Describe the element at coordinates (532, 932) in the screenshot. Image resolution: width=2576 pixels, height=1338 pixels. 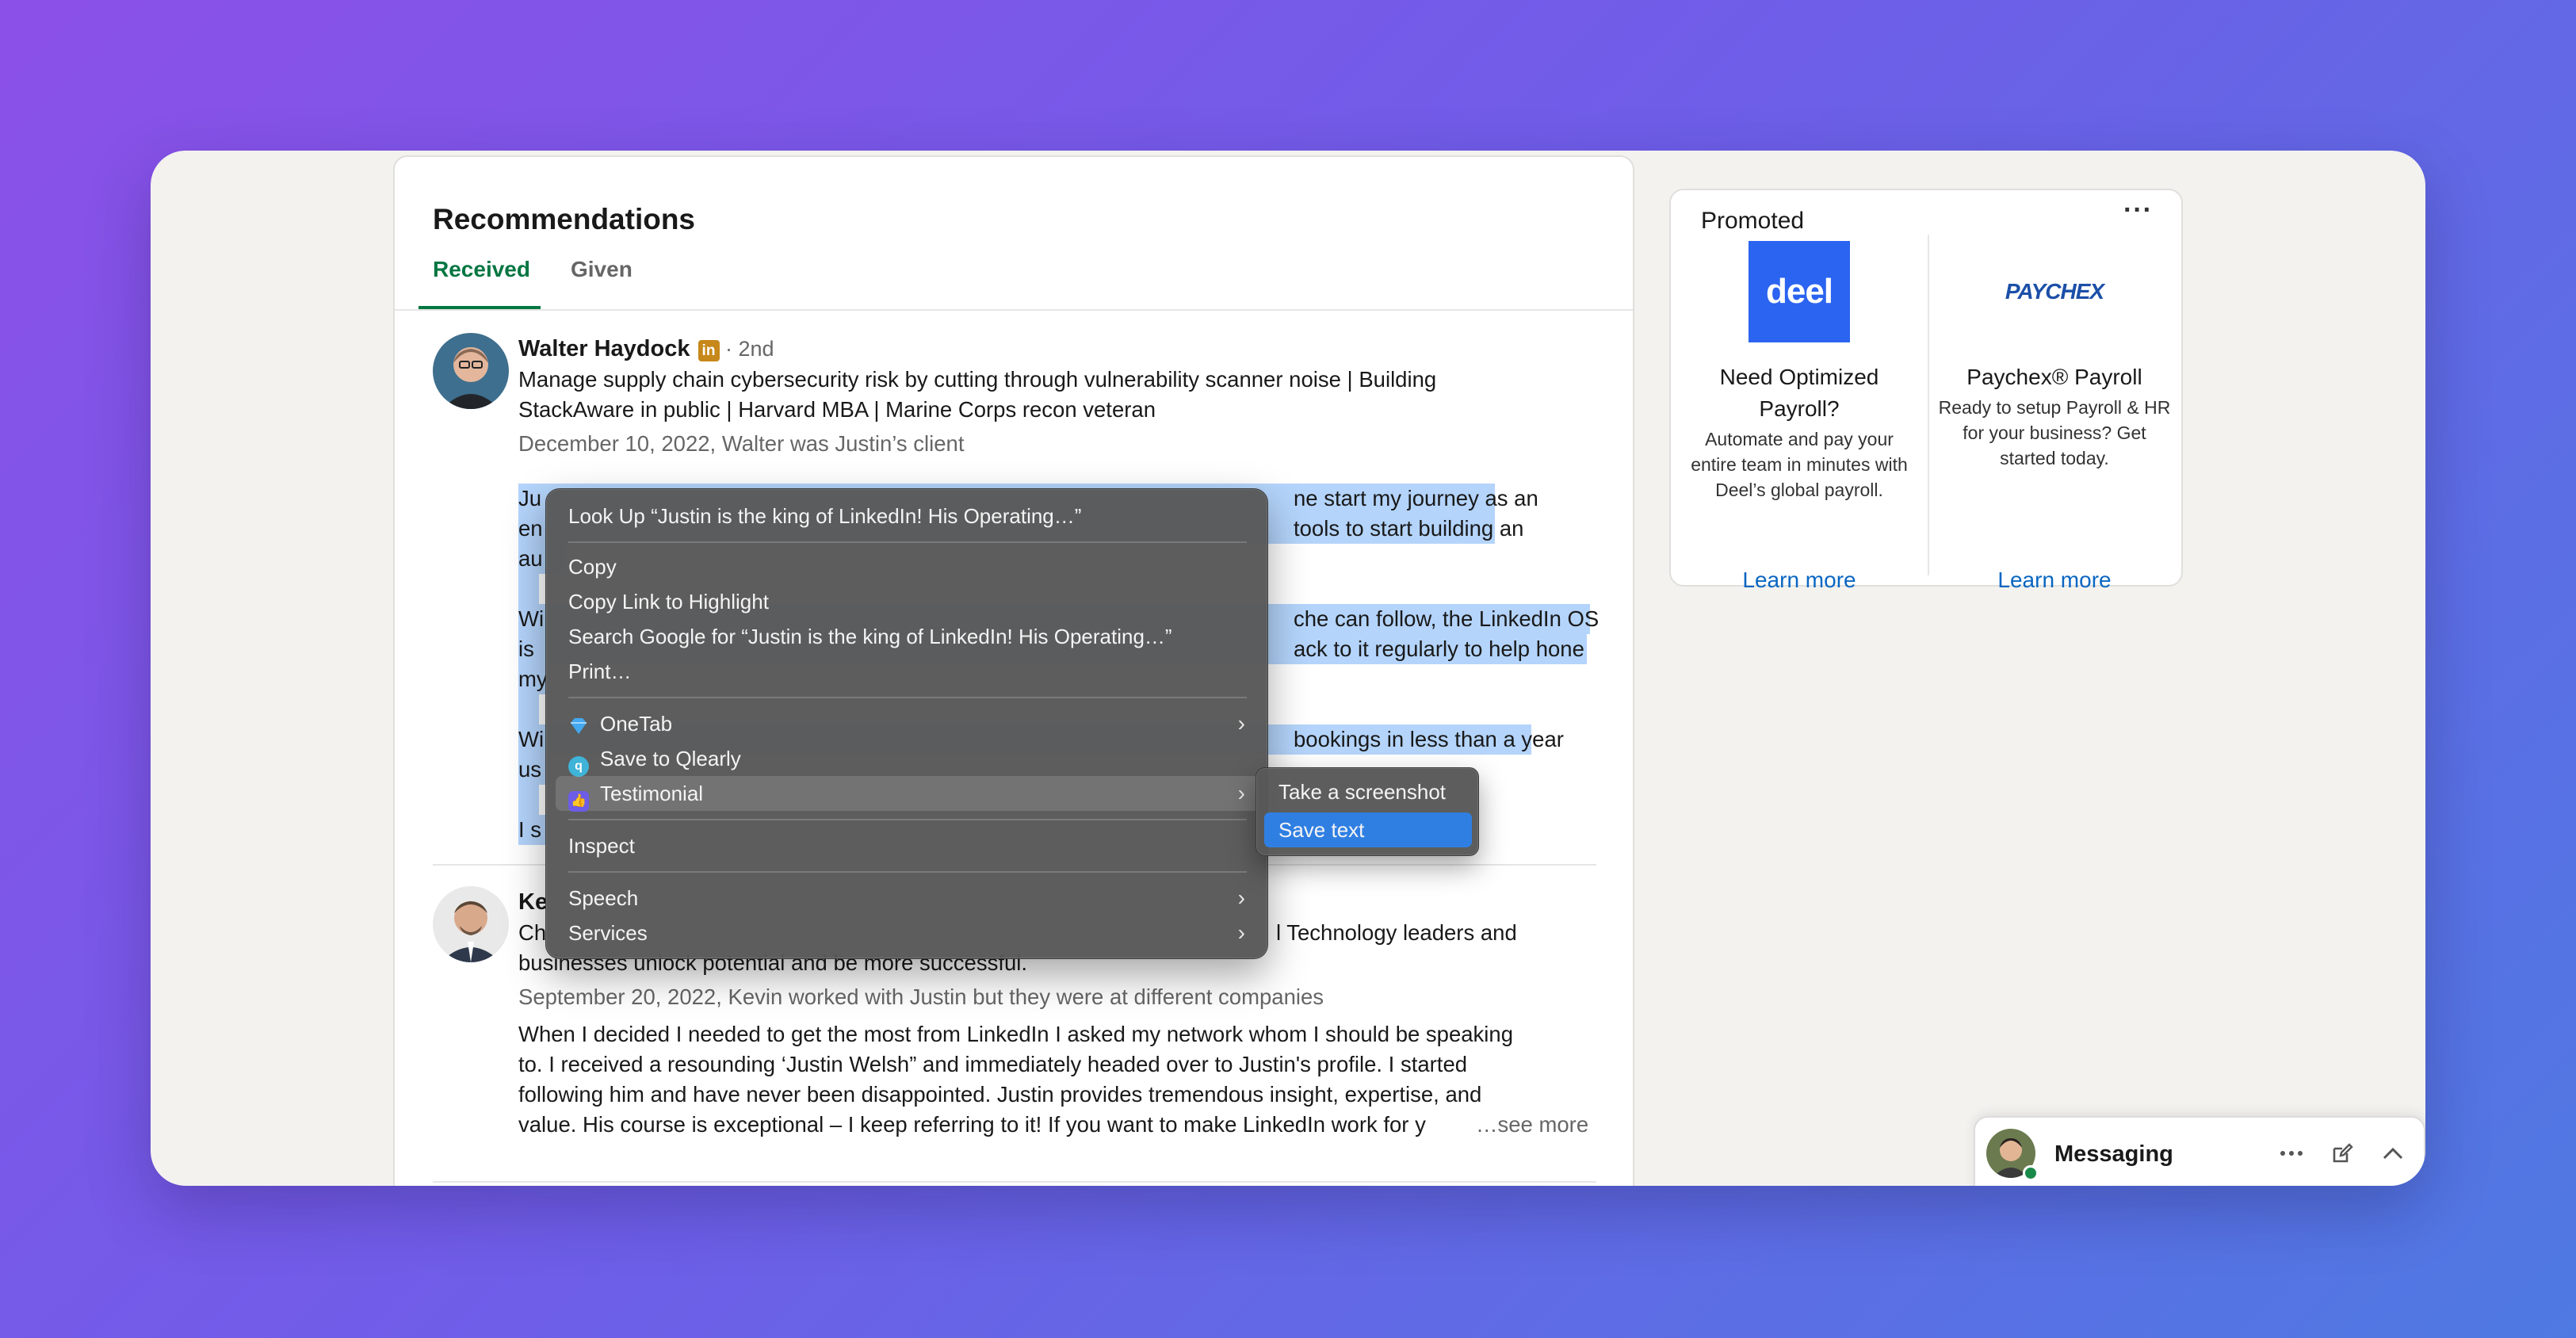
I see `headline-line: Ch` at that location.